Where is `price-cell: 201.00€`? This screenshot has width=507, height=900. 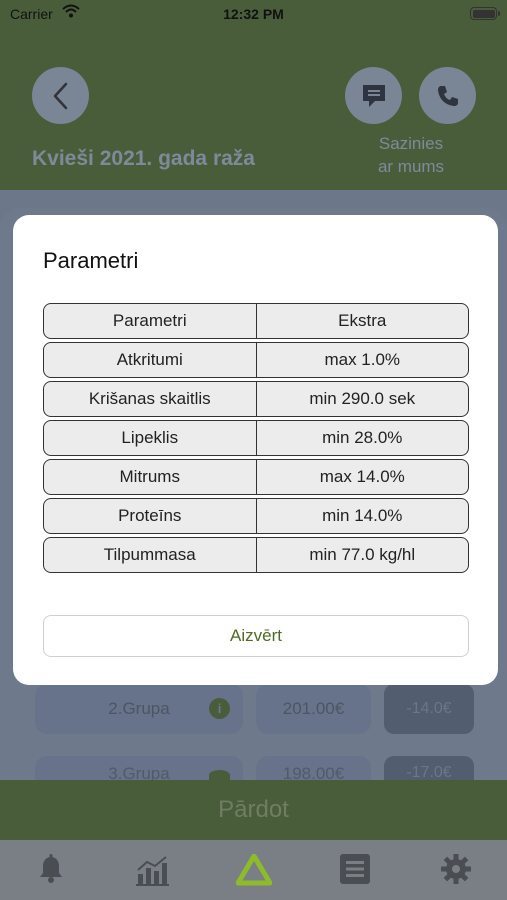
price-cell: 201.00€ is located at coordinates (313, 709).